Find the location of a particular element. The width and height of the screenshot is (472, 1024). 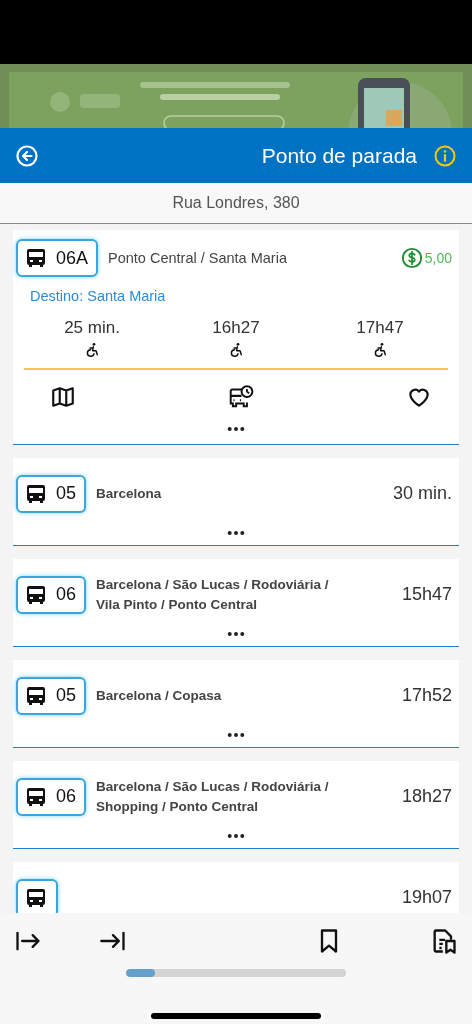

route-name: Barcelona / São Lucas / Rodoviária / Shopping / Ponto Central is located at coordinates (213, 796).